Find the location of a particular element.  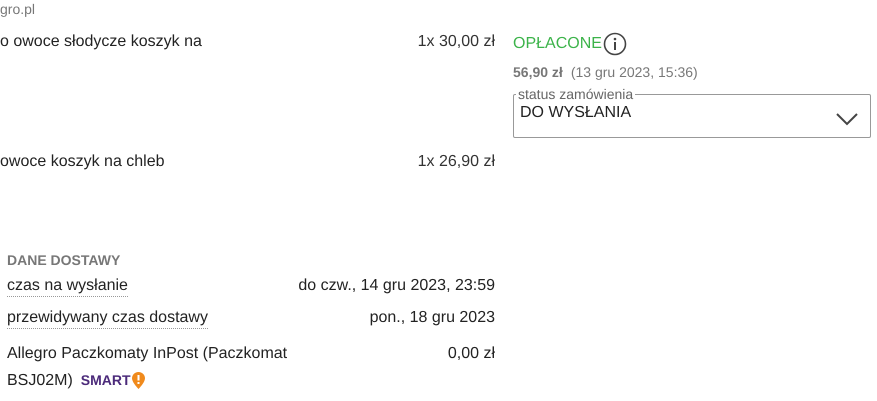

delivery-price: 0,00 zł is located at coordinates (471, 354).